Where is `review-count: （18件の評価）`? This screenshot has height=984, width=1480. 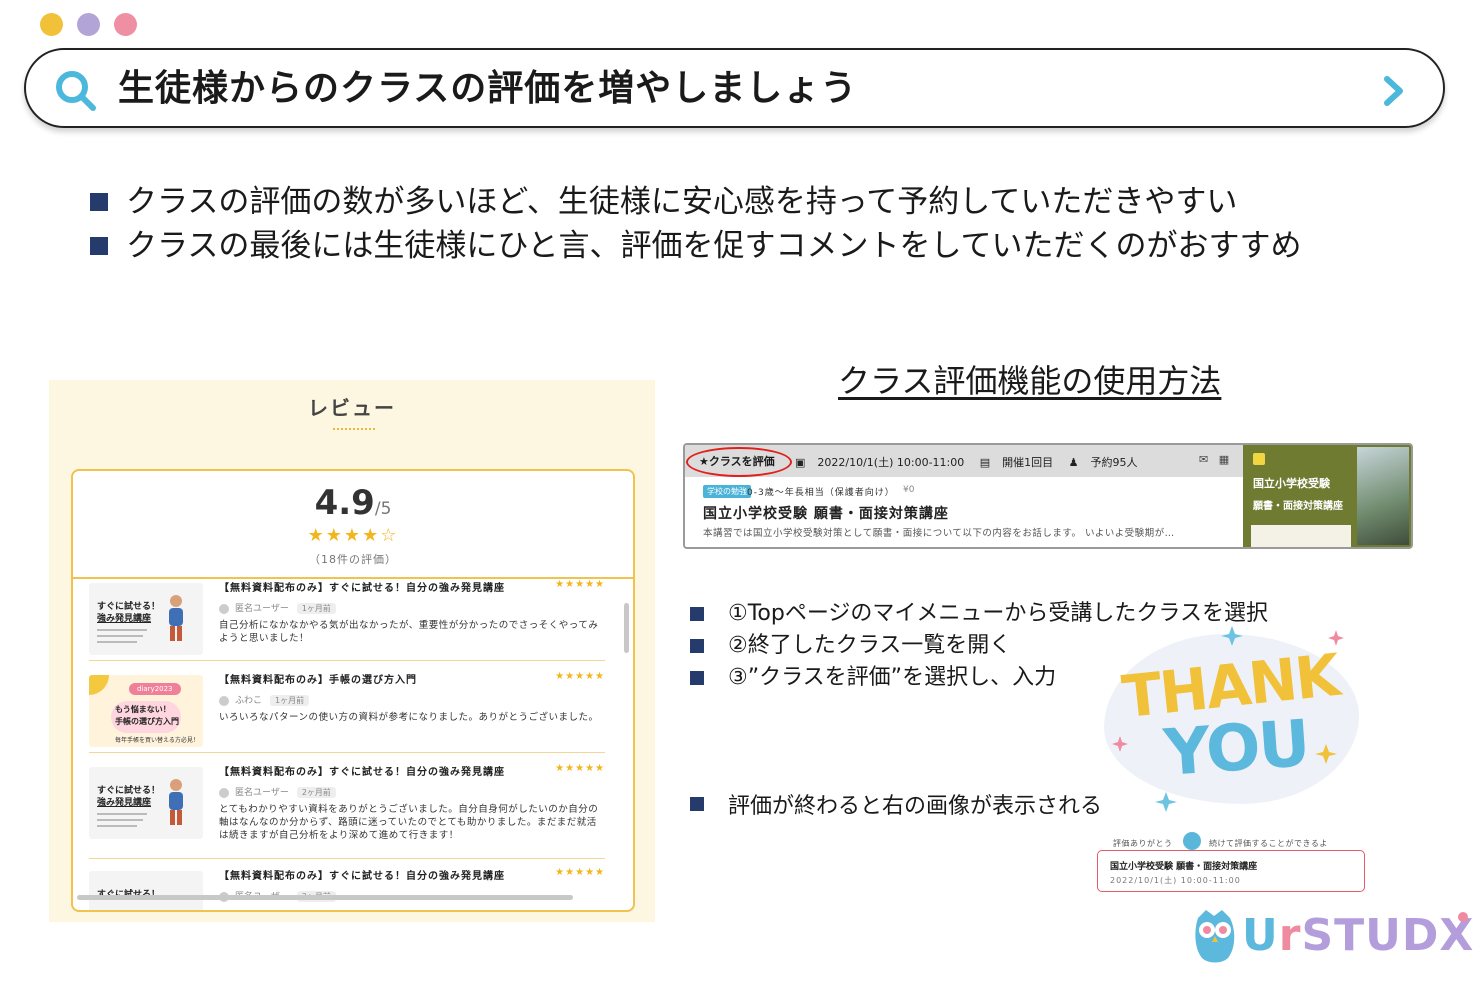
review-count: （18件の評価） is located at coordinates (353, 559).